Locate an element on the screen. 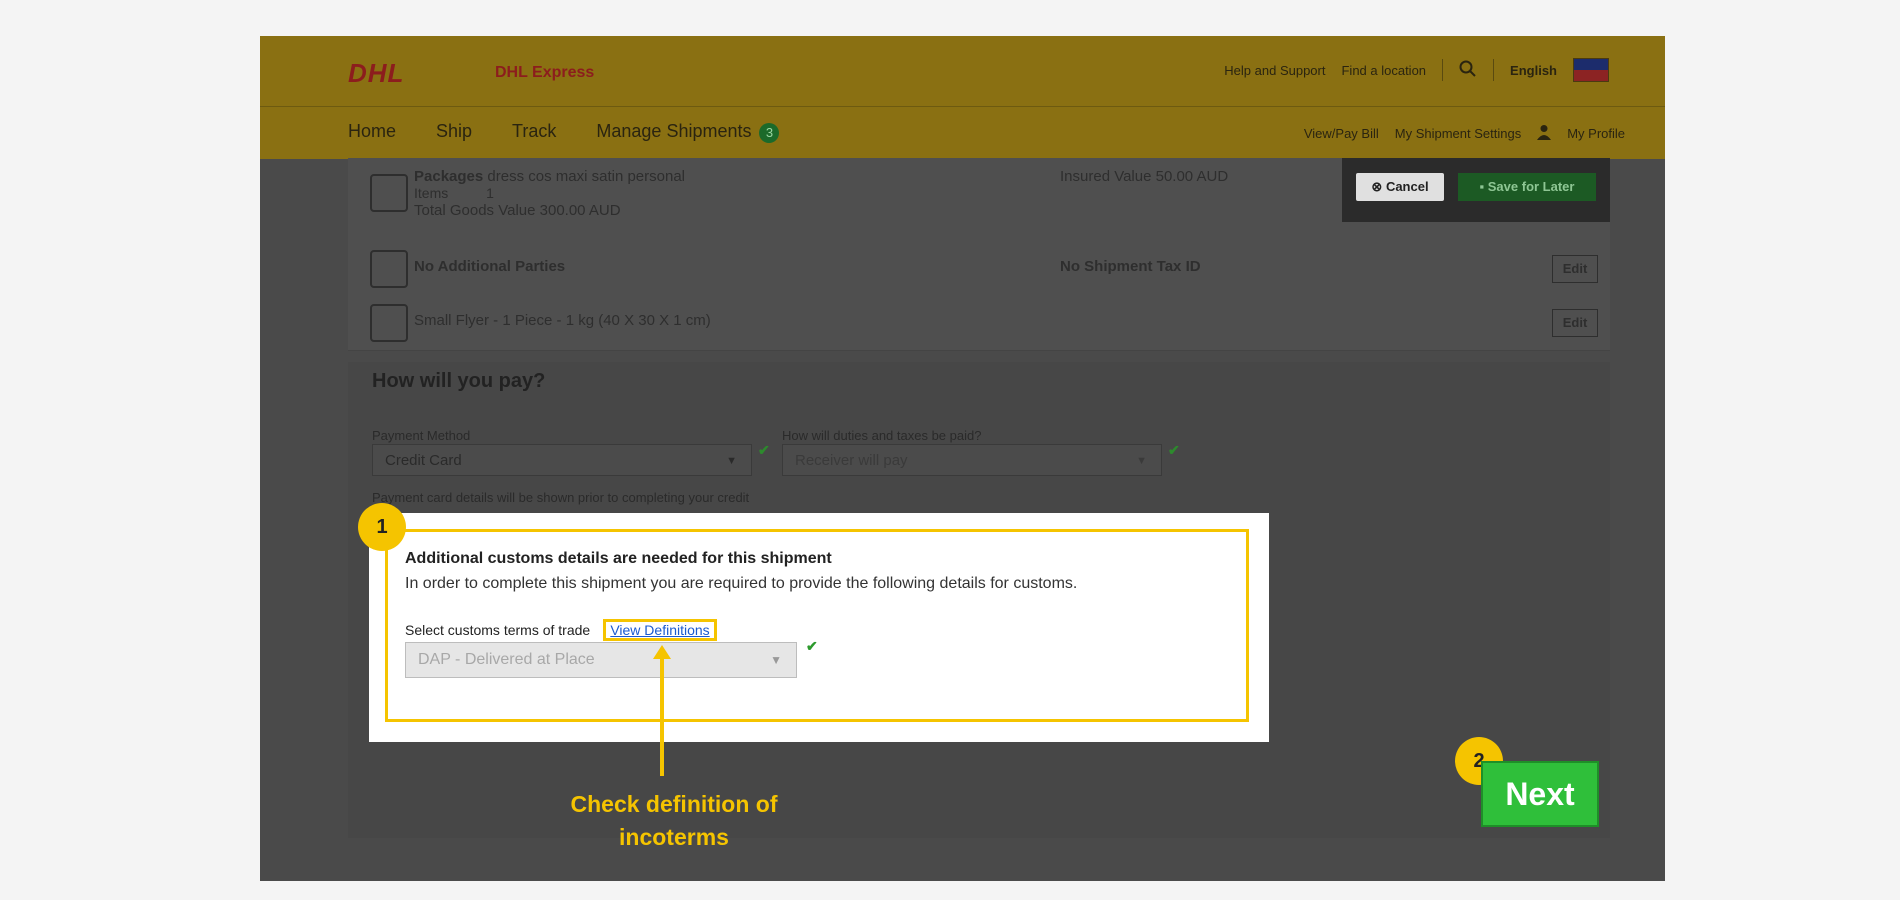 This screenshot has height=900, width=1900. box-icon is located at coordinates (389, 323).